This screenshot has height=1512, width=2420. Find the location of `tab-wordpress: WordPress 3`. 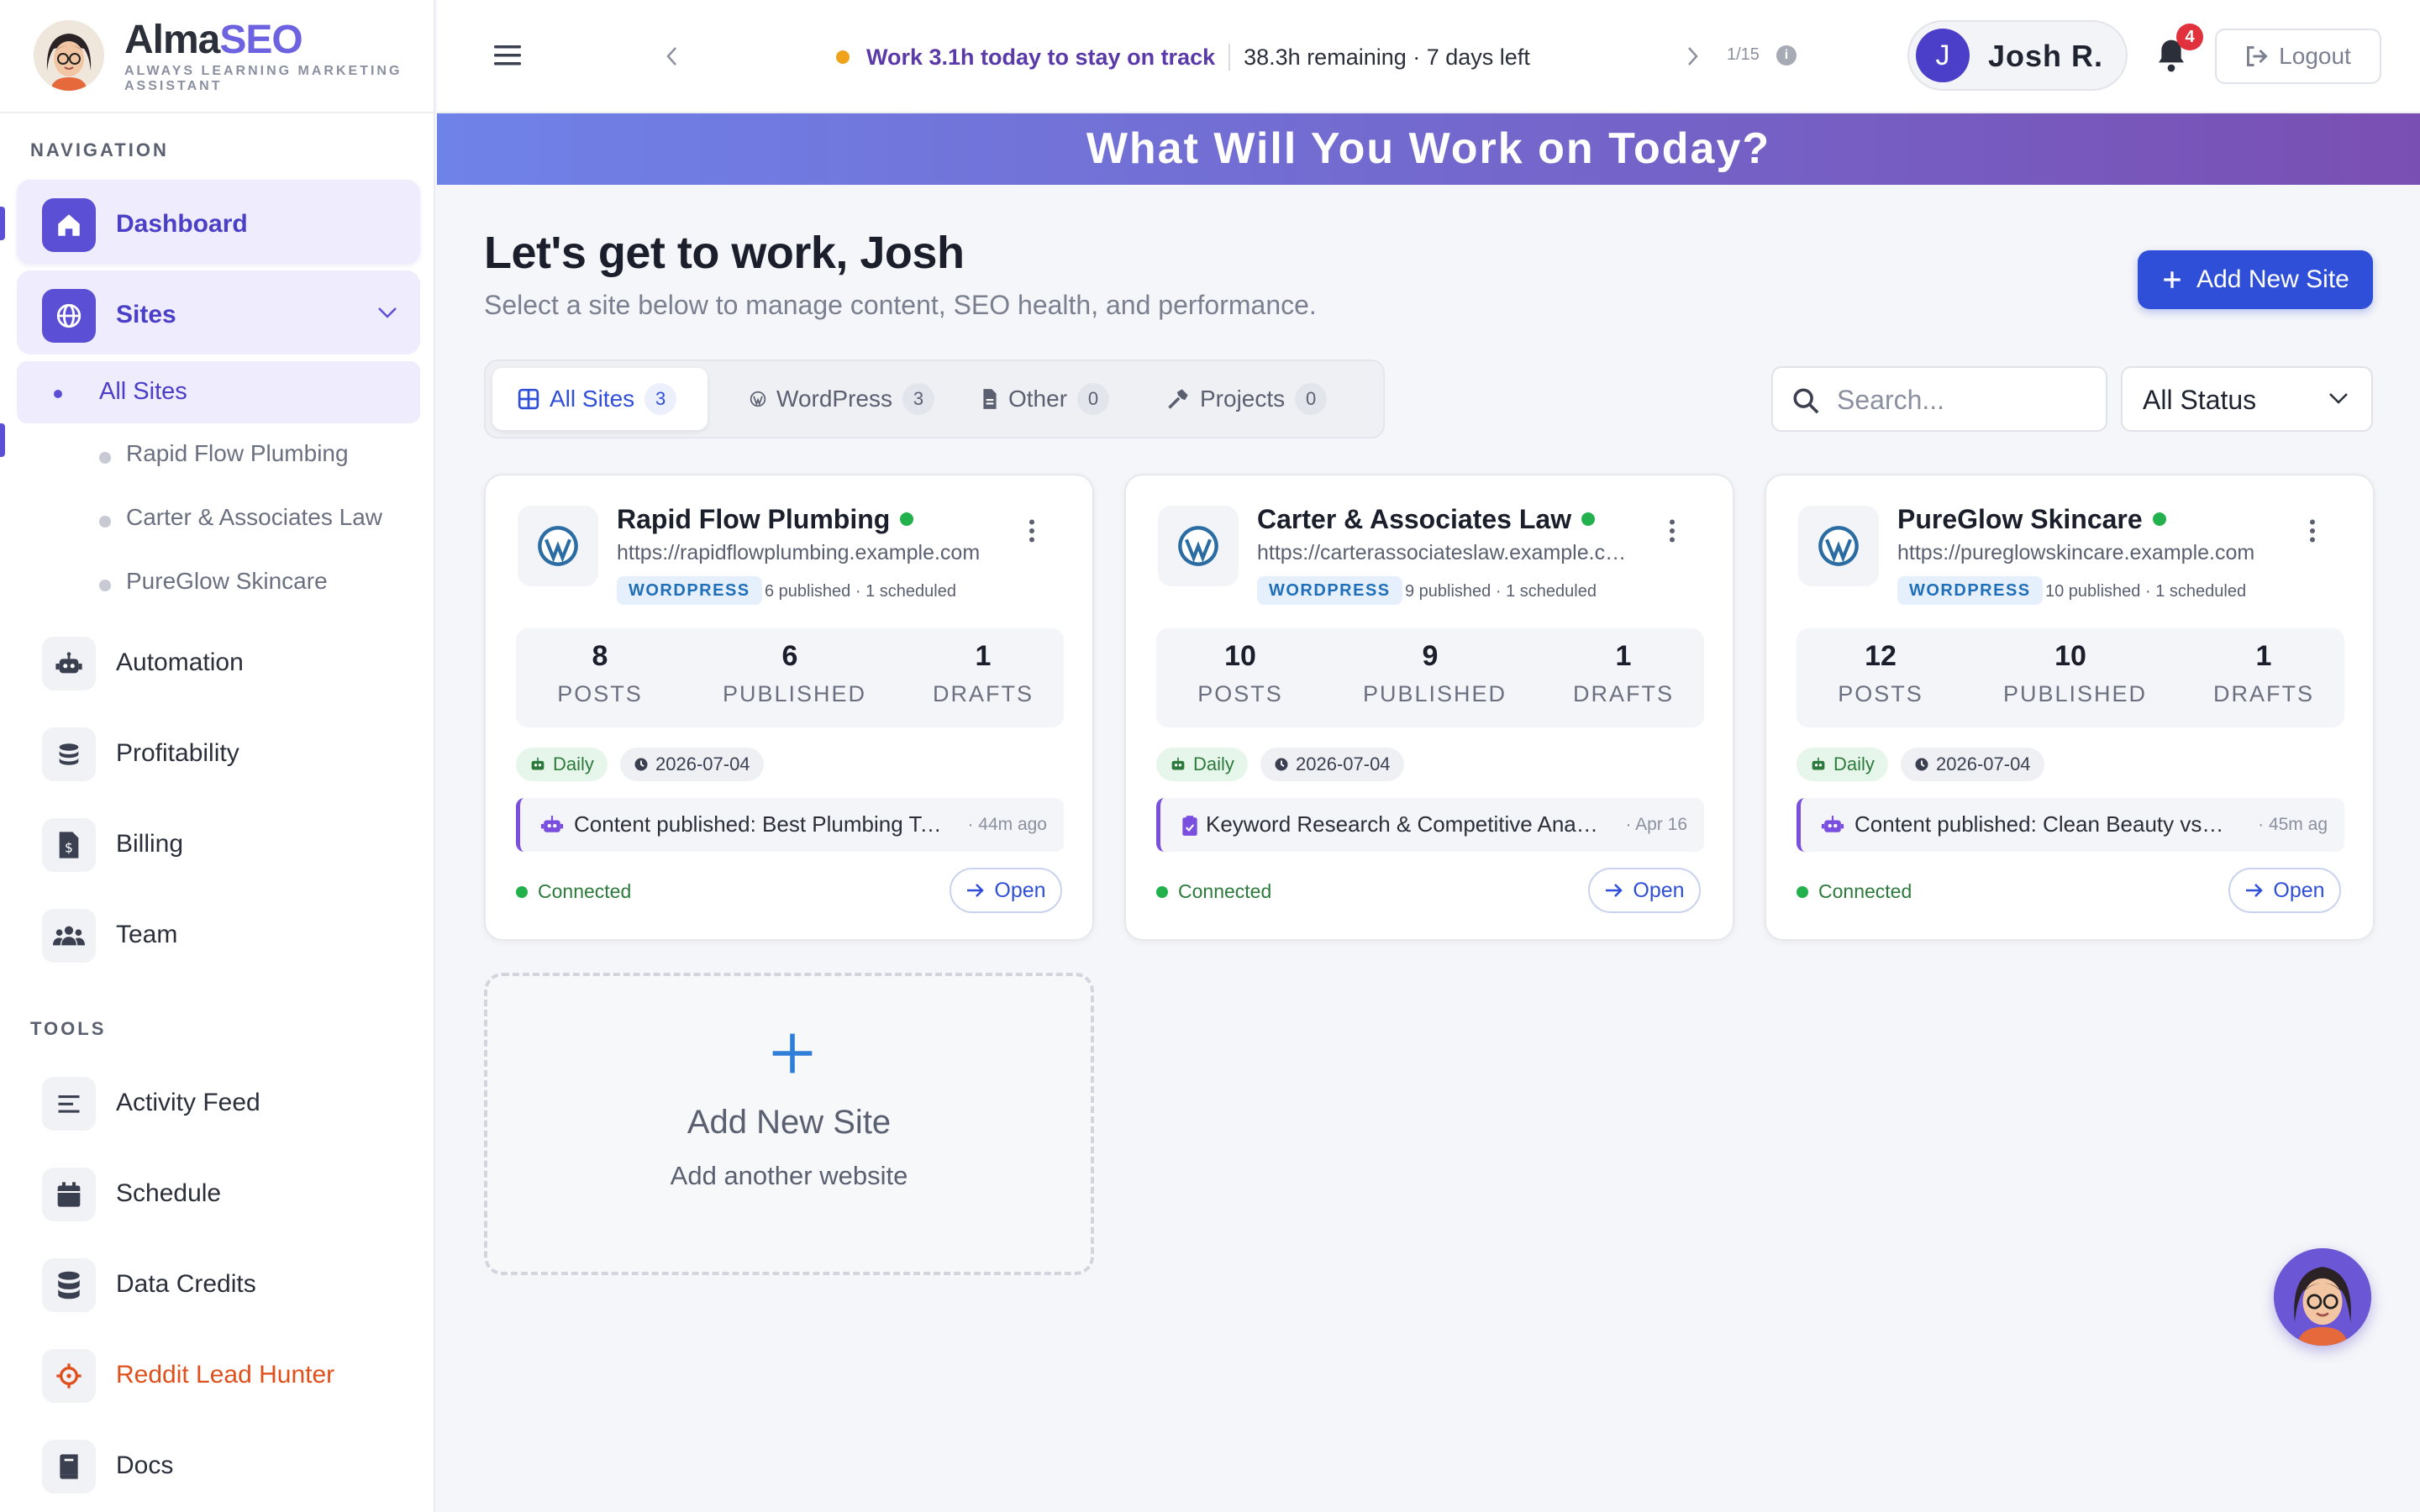

tab-wordpress: WordPress 3 is located at coordinates (829, 399).